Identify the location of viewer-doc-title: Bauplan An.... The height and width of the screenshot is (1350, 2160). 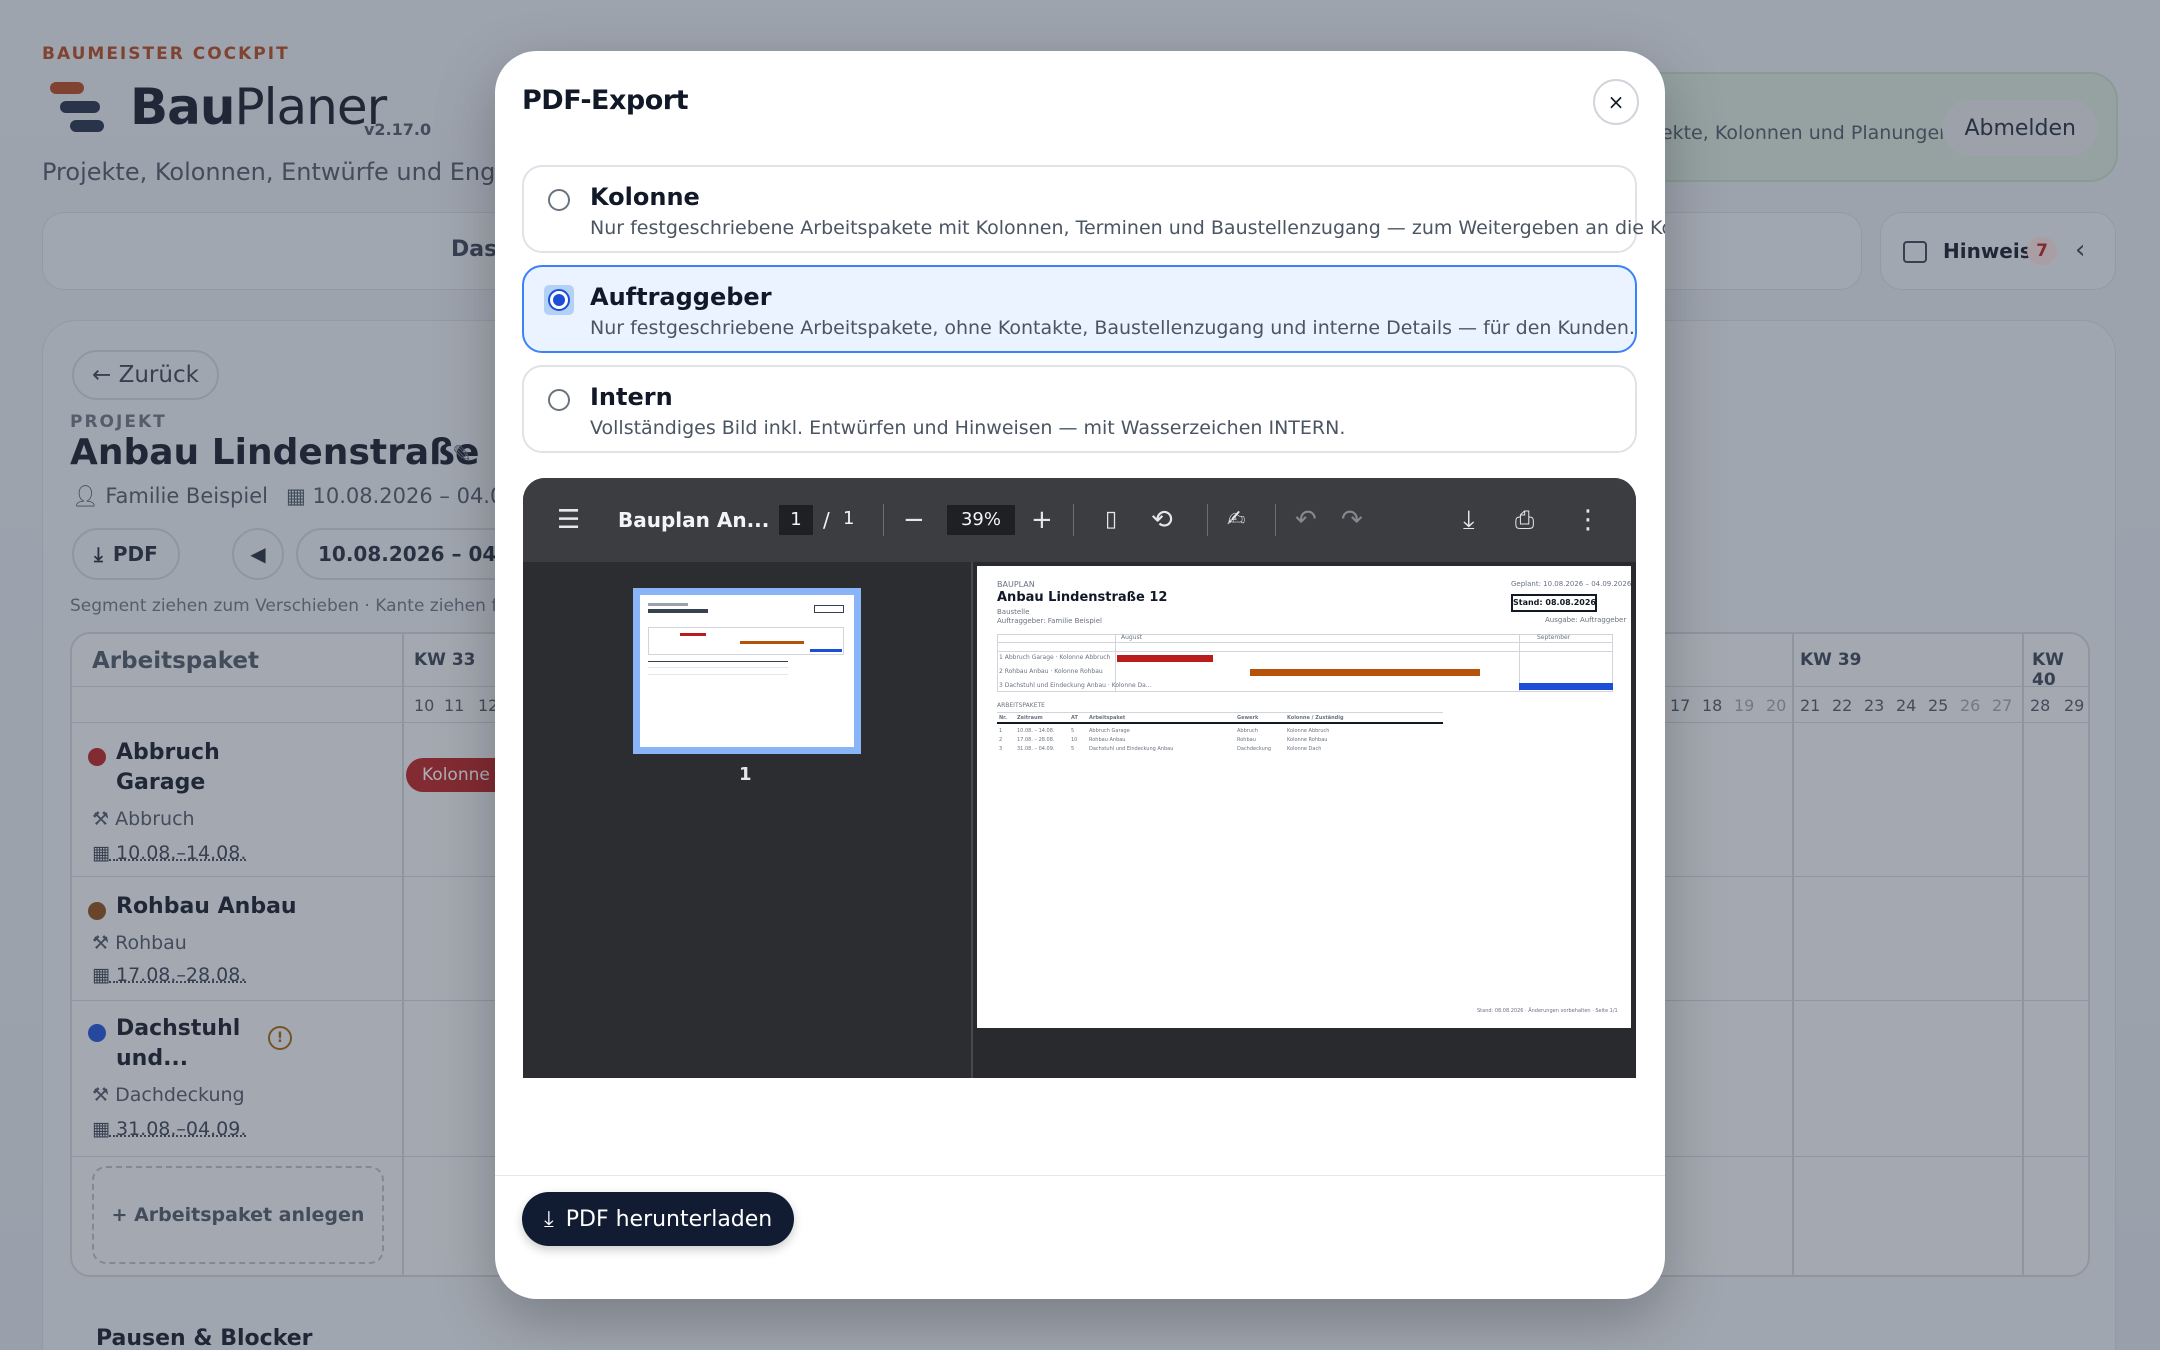
(694, 520).